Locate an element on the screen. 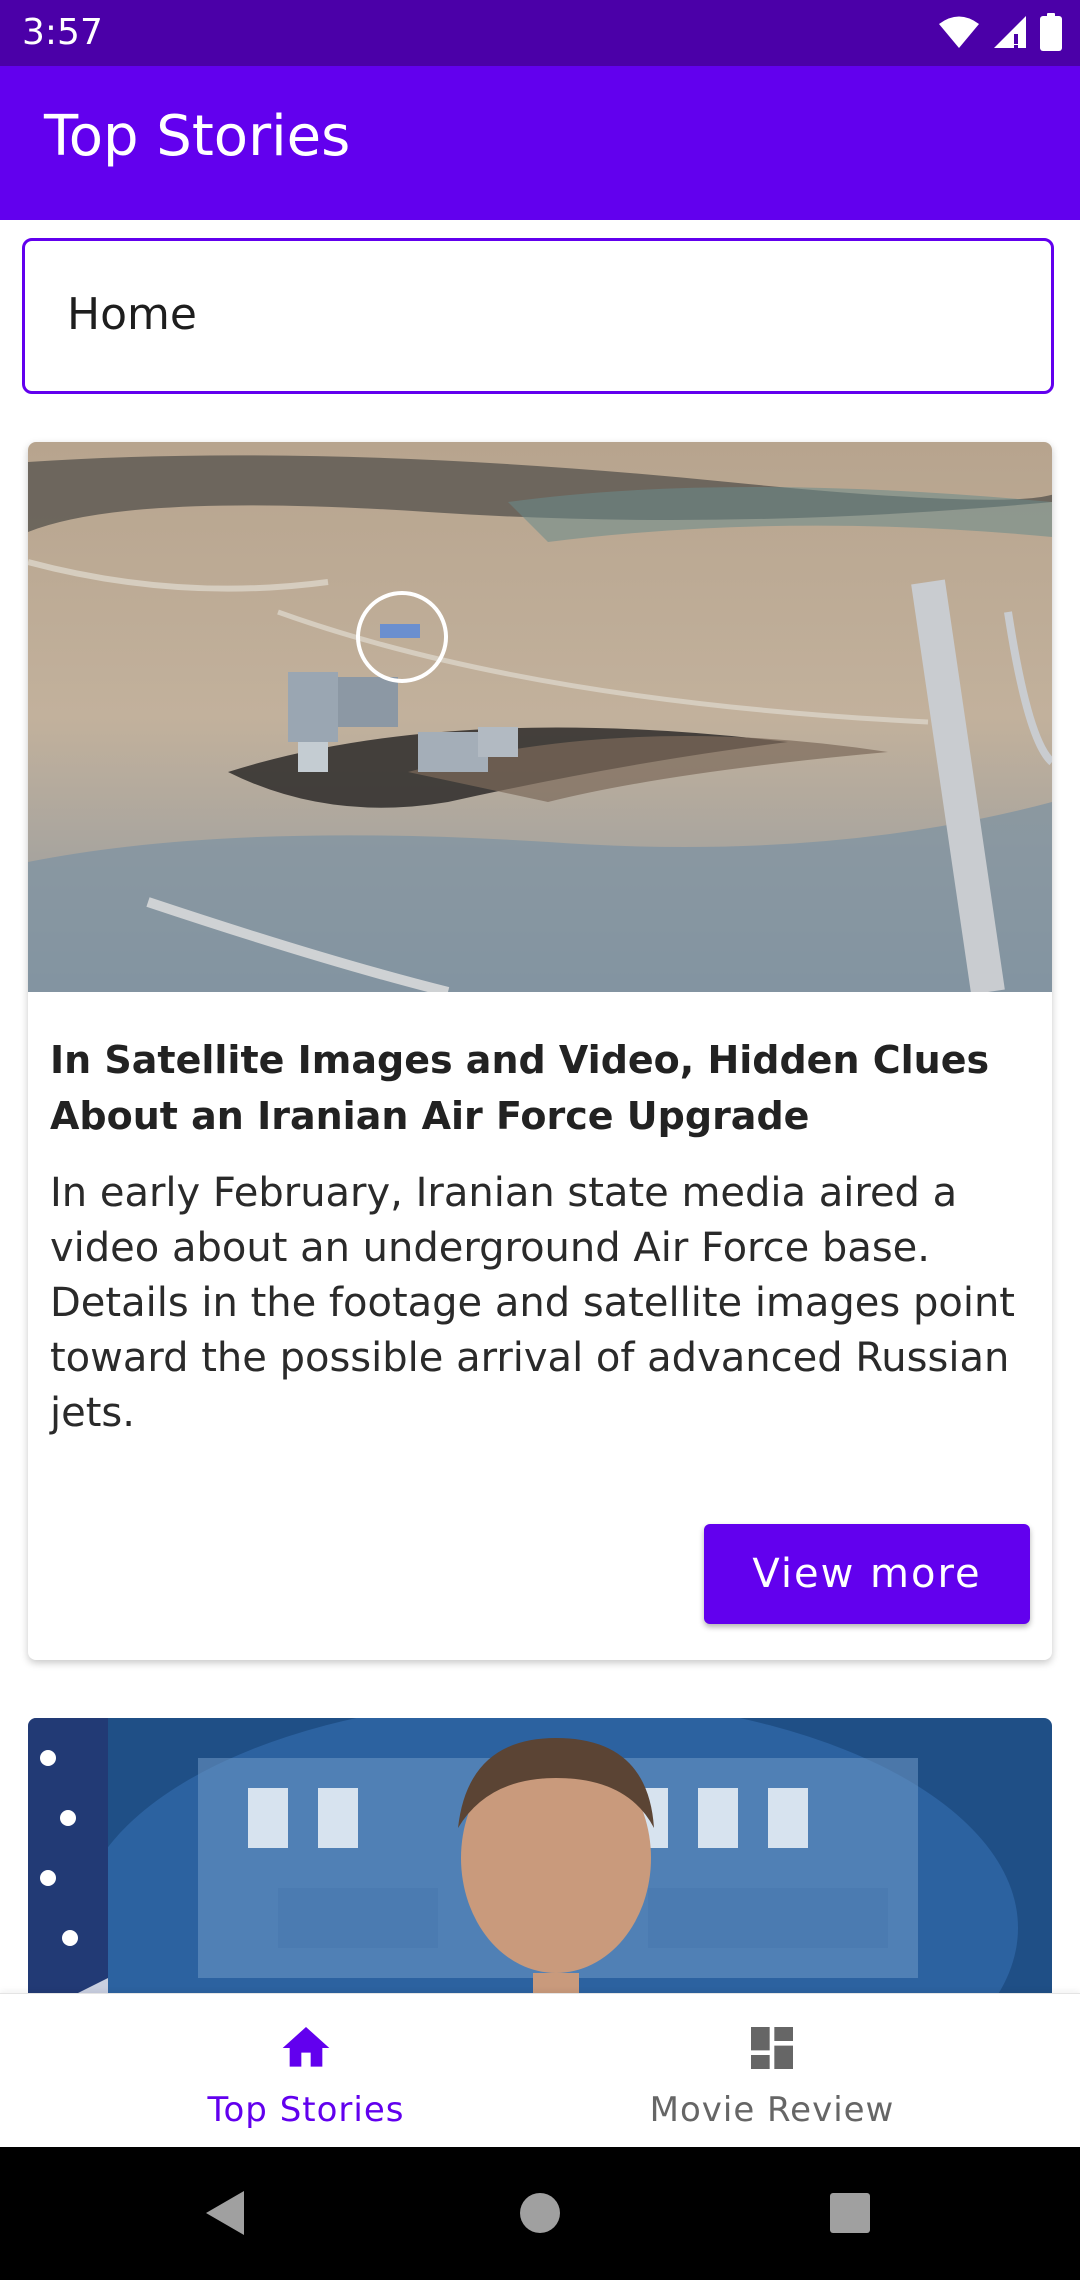 This screenshot has width=1080, height=2280. story-image is located at coordinates (540, 1855).